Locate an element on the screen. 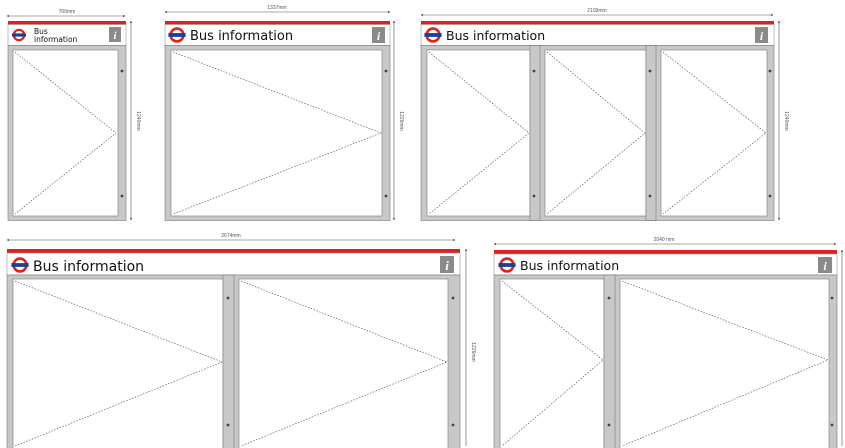 The image size is (845, 448). panel-1337mm: 1337mm Bus information i 1226mm is located at coordinates (284, 113).